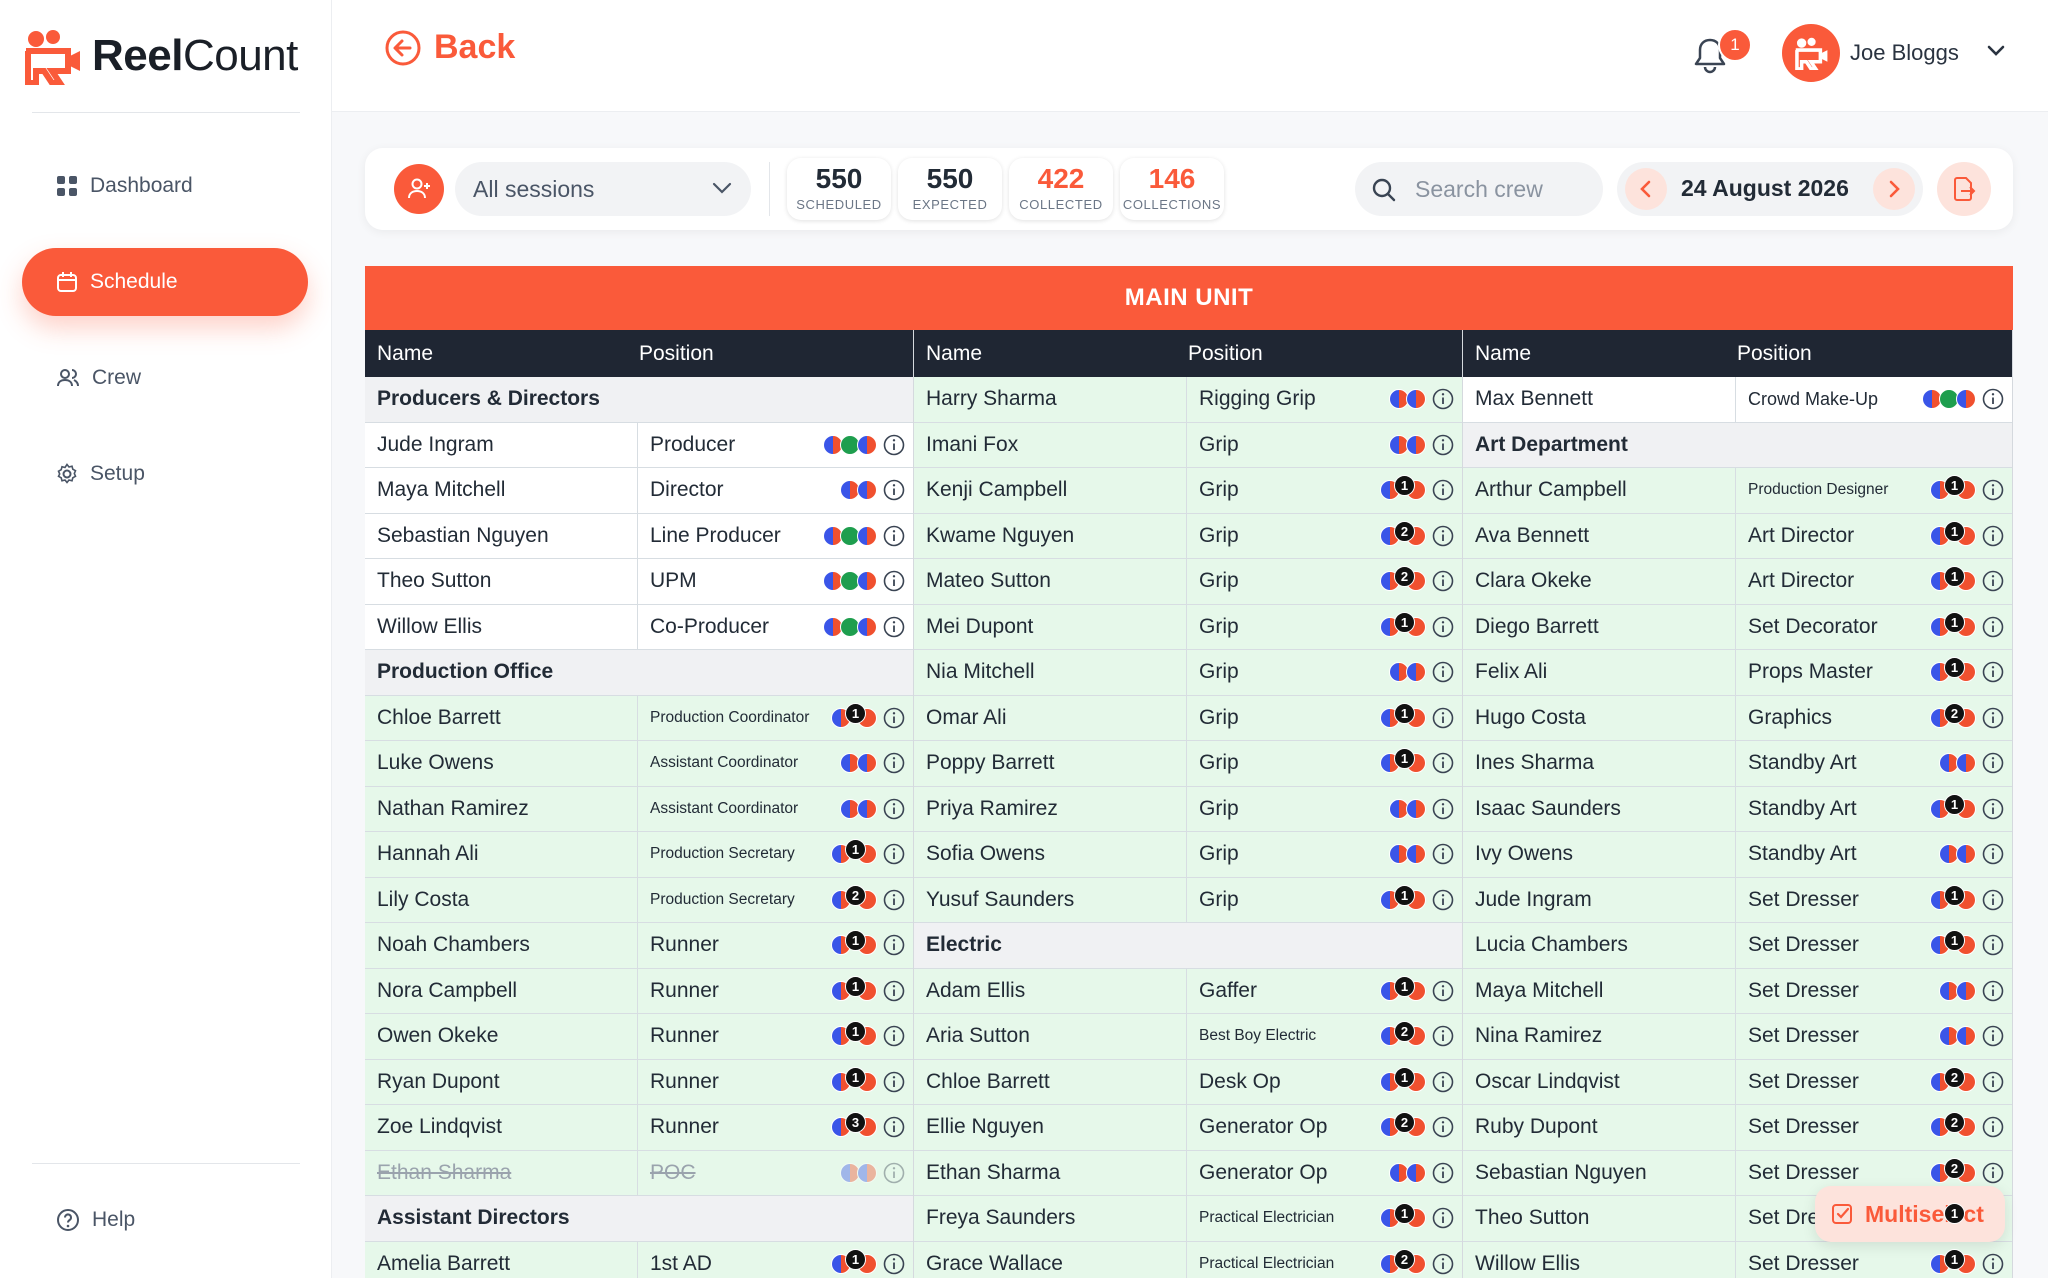 This screenshot has height=1278, width=2048. I want to click on nav-schedule: Schedule, so click(165, 282).